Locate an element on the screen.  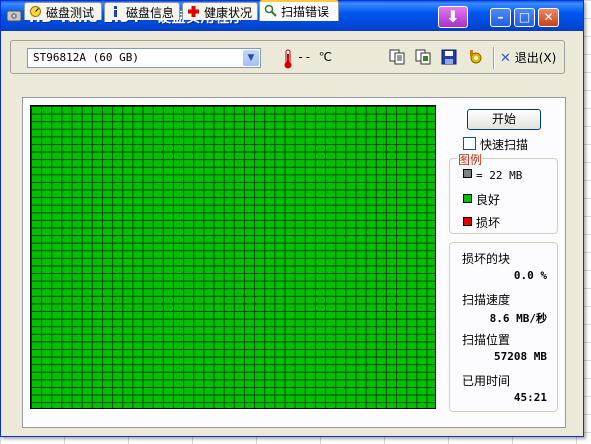
tab-error-scan: 扫描错误 is located at coordinates (299, 10).